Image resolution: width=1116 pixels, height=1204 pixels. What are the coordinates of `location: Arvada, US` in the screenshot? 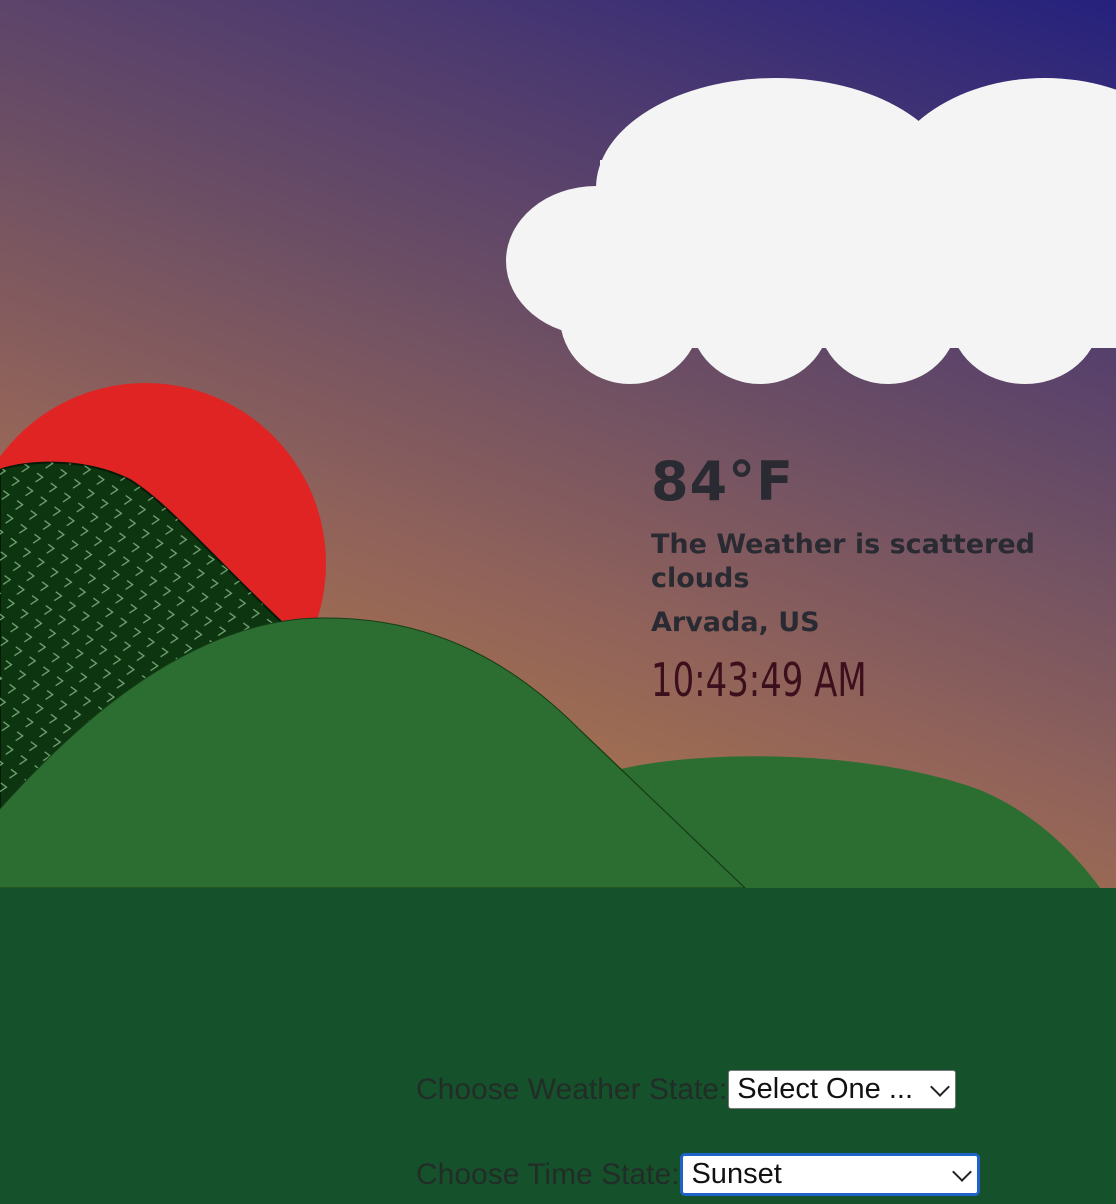 It's located at (735, 622).